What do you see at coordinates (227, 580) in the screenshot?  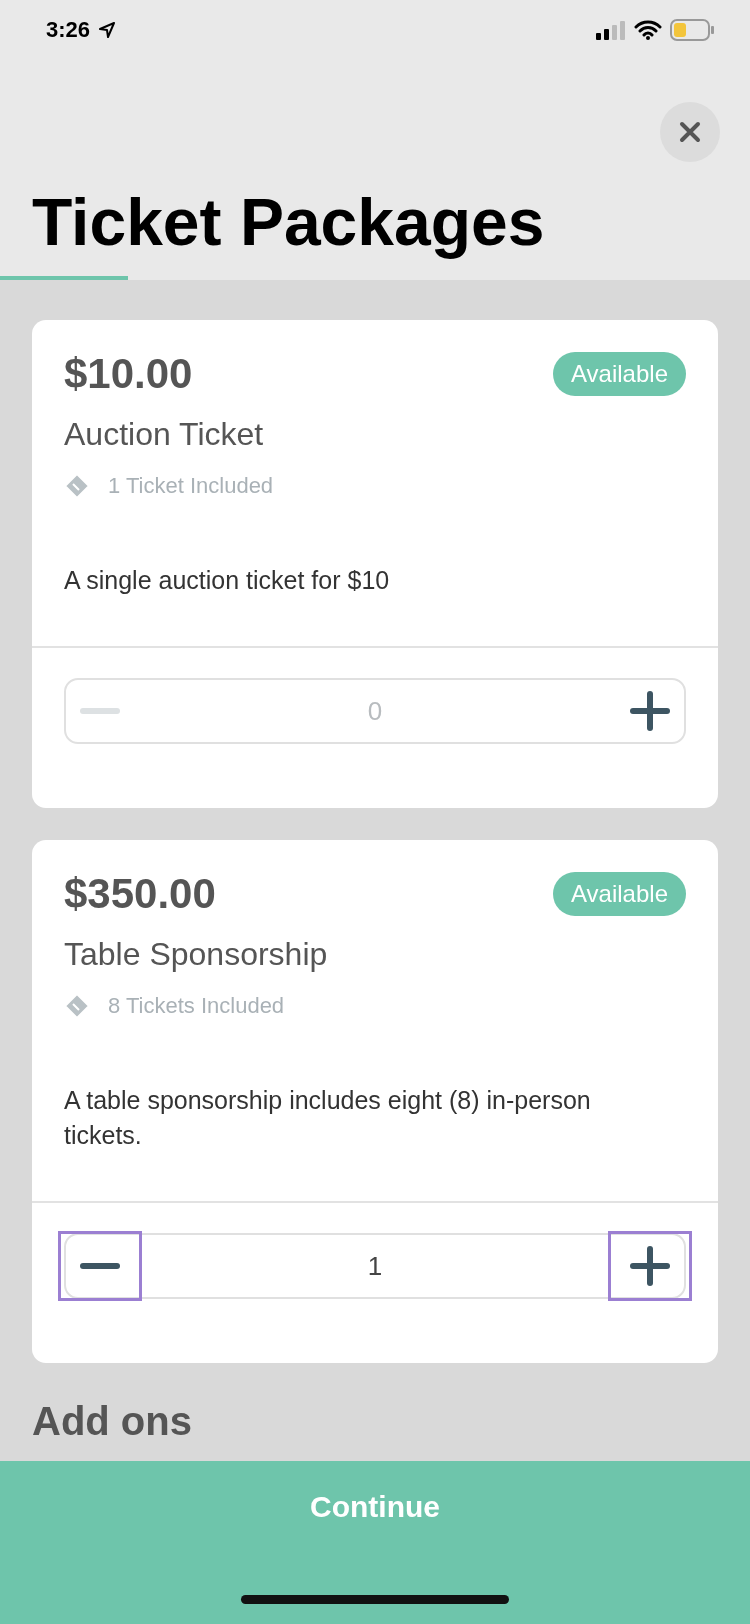 I see `package-description: A single auction ticket for $10` at bounding box center [227, 580].